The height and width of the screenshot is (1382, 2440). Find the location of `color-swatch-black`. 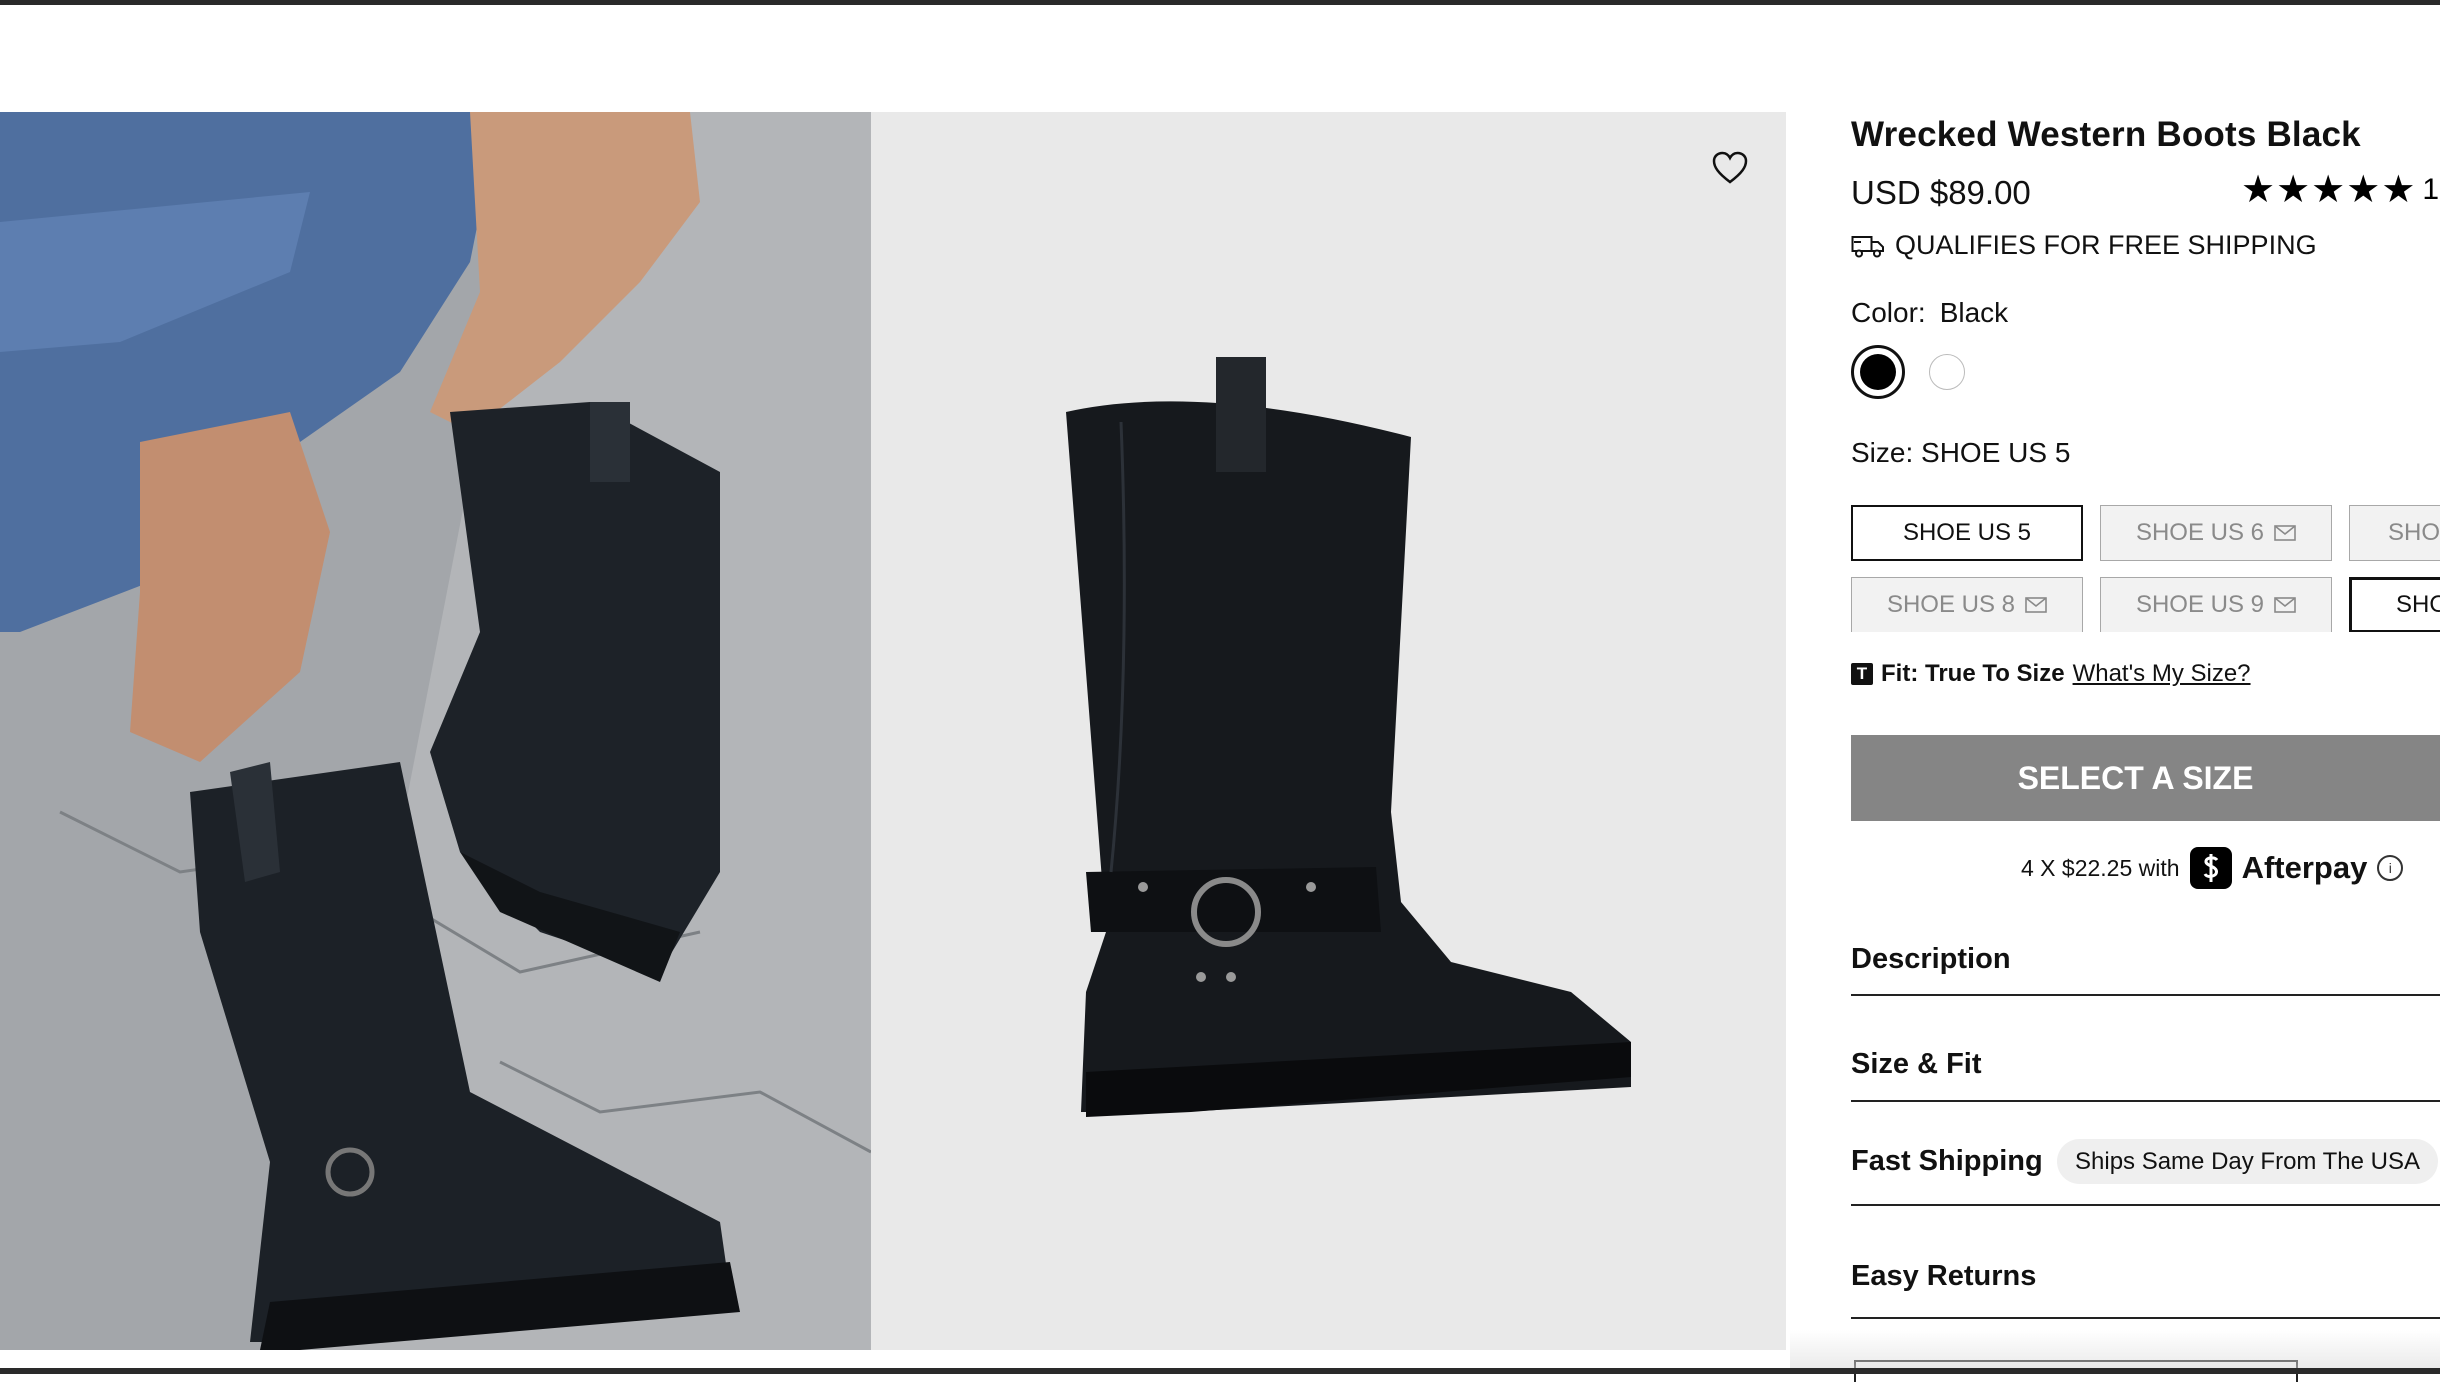

color-swatch-black is located at coordinates (1878, 372).